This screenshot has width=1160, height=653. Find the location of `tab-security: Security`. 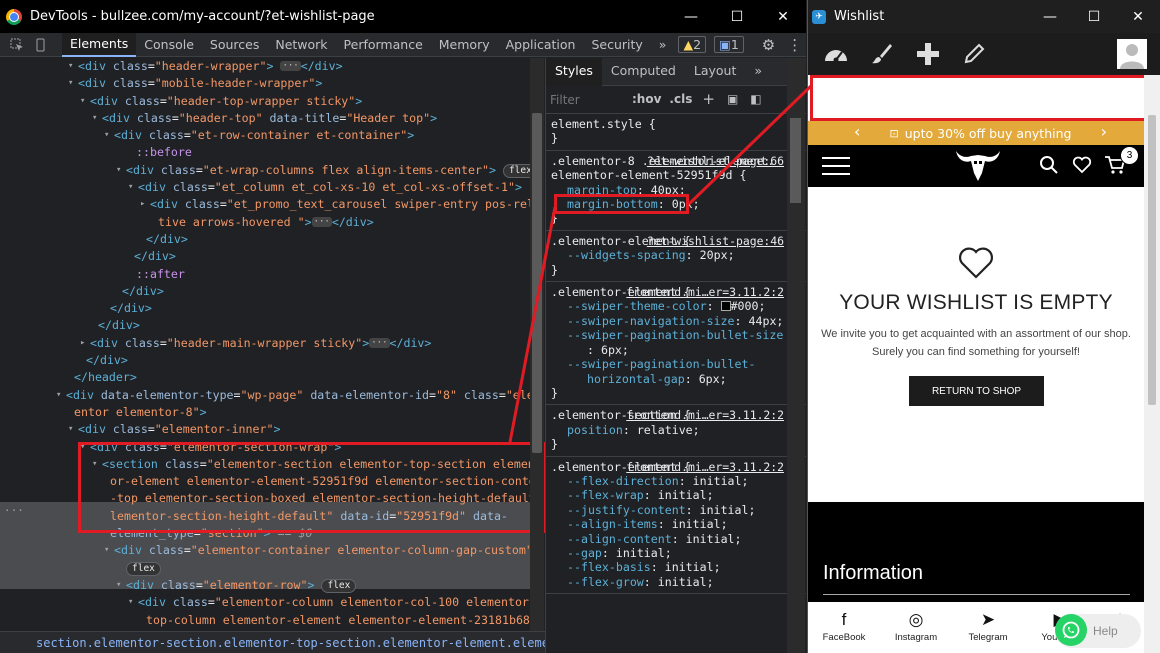

tab-security: Security is located at coordinates (616, 45).